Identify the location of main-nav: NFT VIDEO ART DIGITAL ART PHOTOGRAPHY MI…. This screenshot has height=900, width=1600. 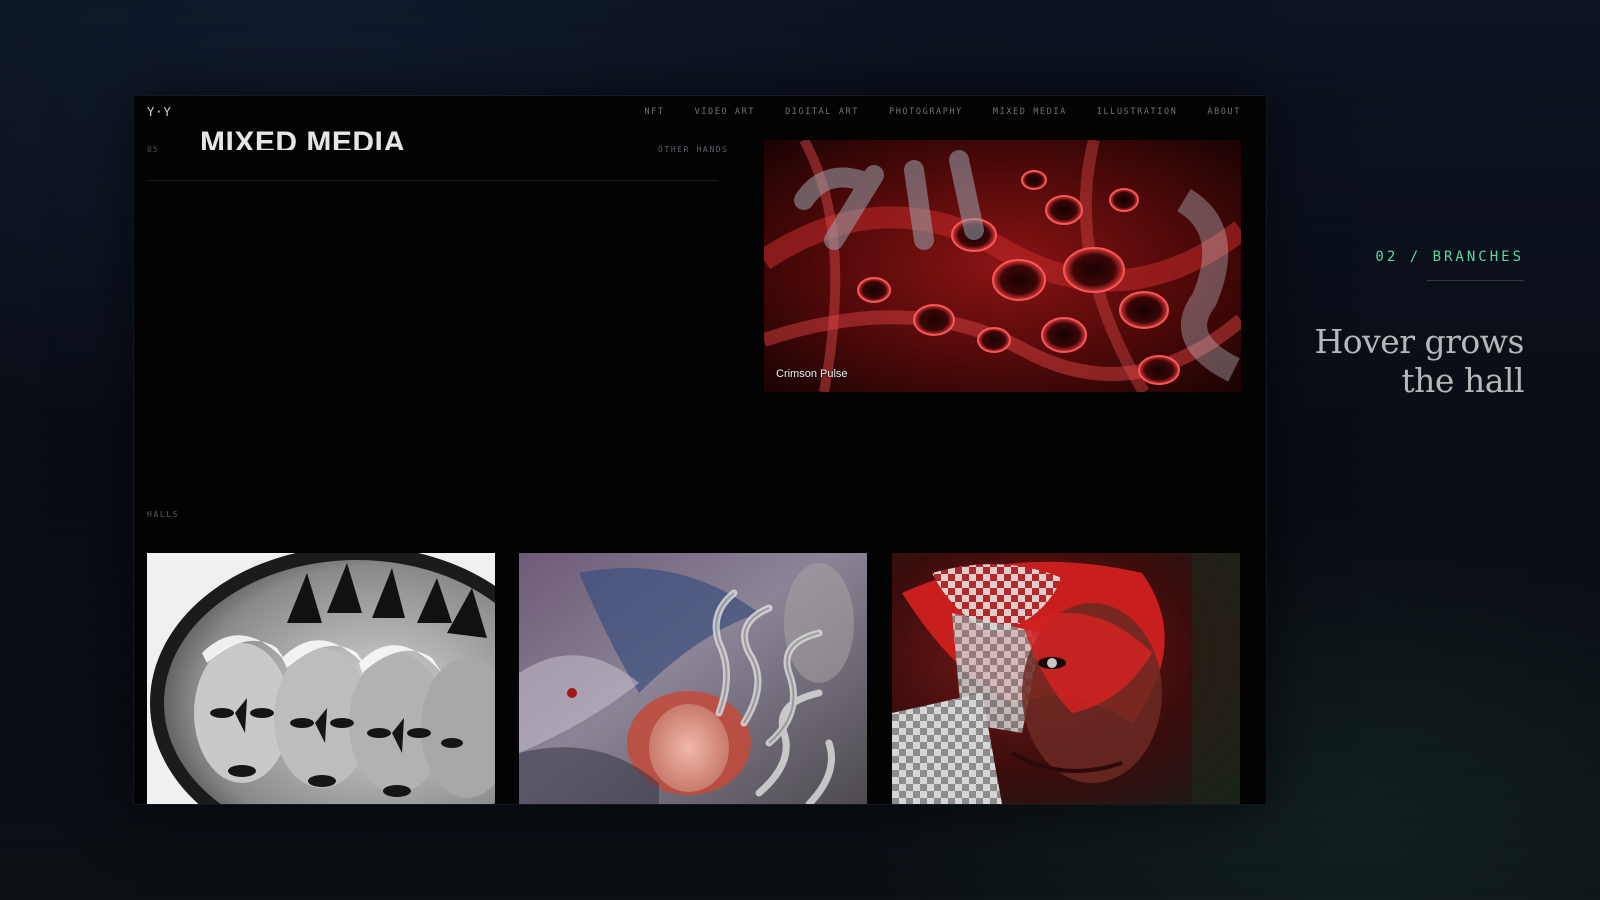
(942, 112).